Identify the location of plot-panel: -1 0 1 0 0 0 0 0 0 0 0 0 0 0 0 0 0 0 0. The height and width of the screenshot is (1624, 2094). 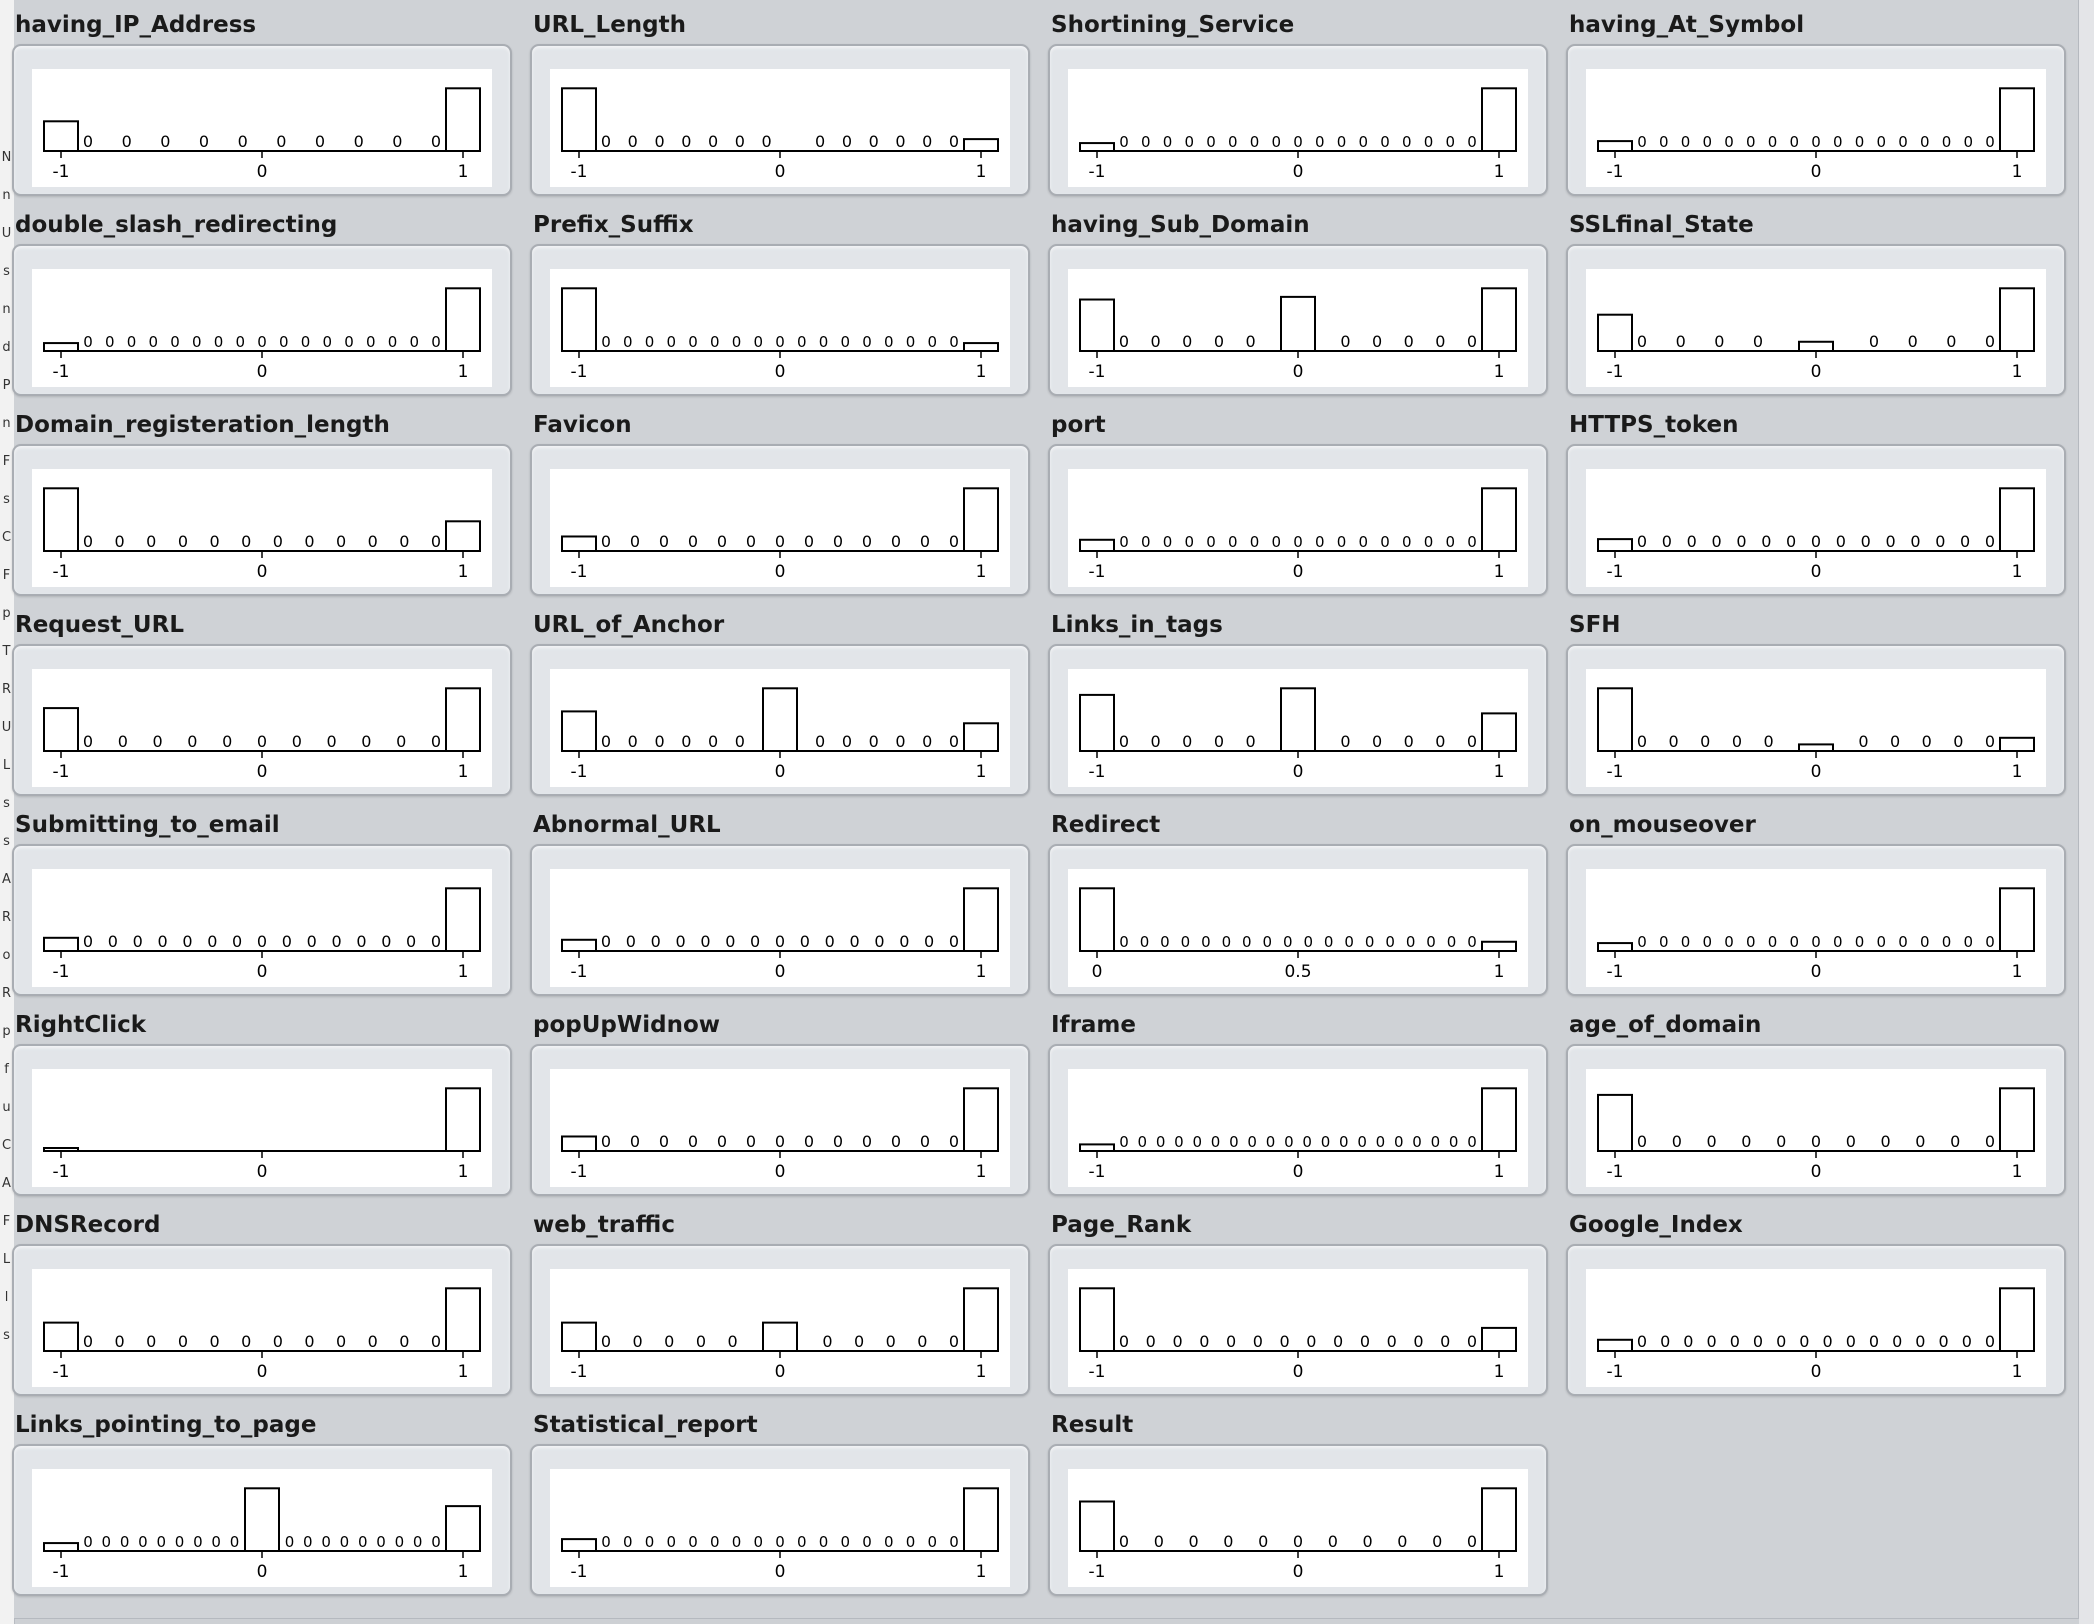
(1816, 1320).